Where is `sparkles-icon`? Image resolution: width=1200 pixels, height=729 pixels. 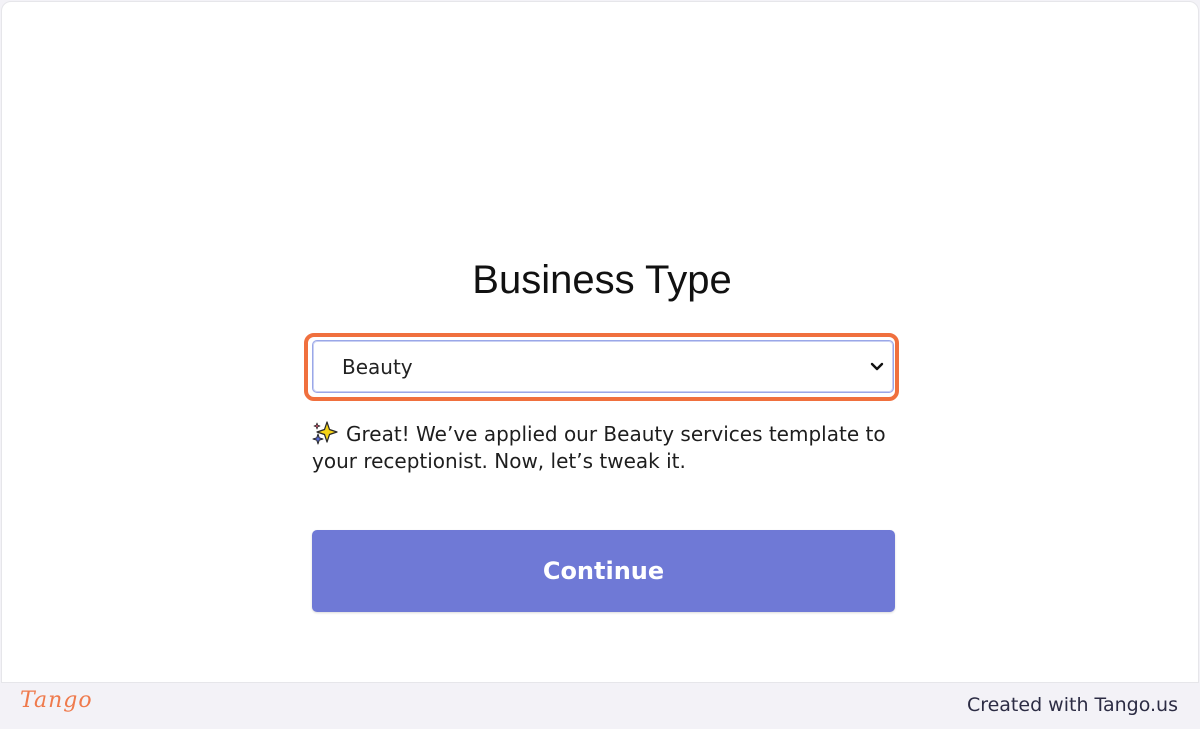
sparkles-icon is located at coordinates (325, 433).